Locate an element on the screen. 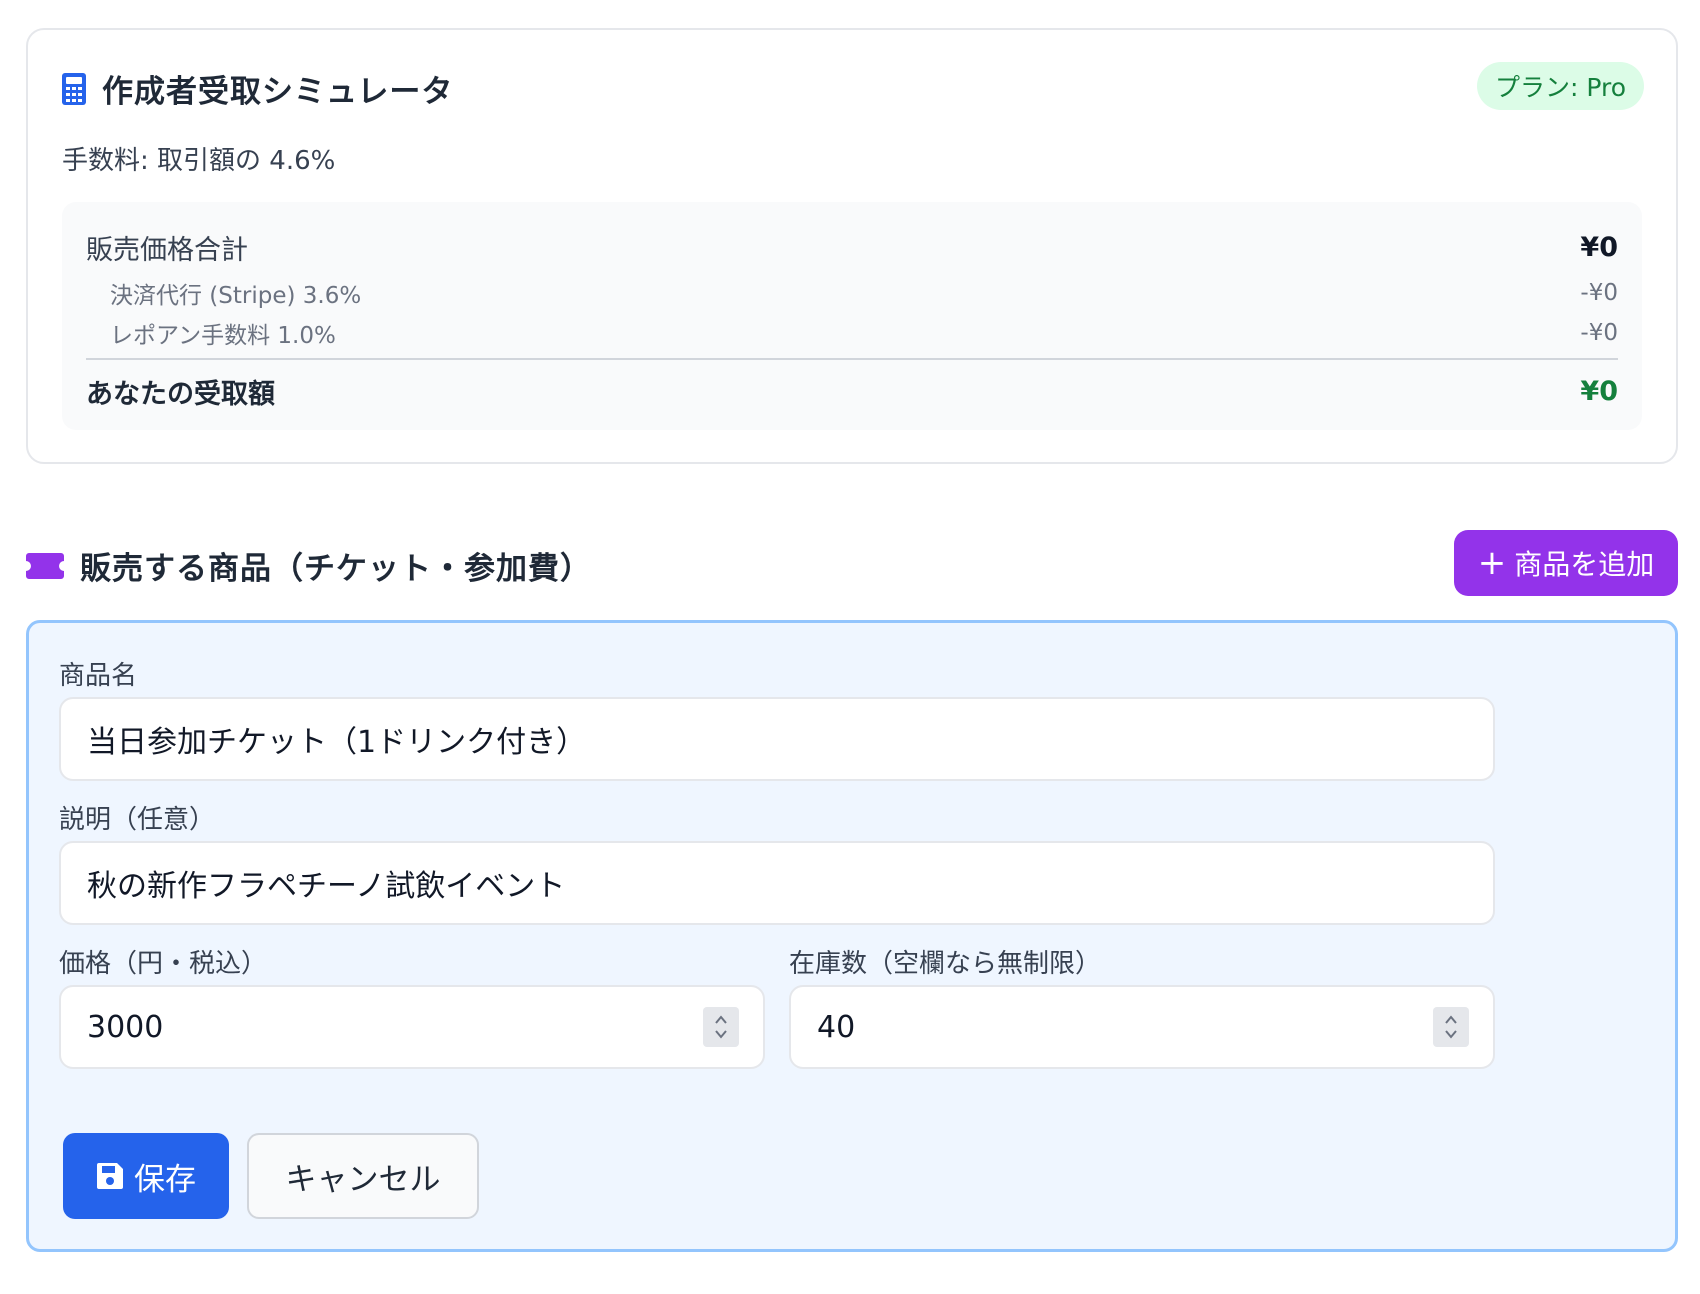 This screenshot has width=1700, height=1294. product-name-input: 当日参加チケット（1ドリンク付き） is located at coordinates (777, 739).